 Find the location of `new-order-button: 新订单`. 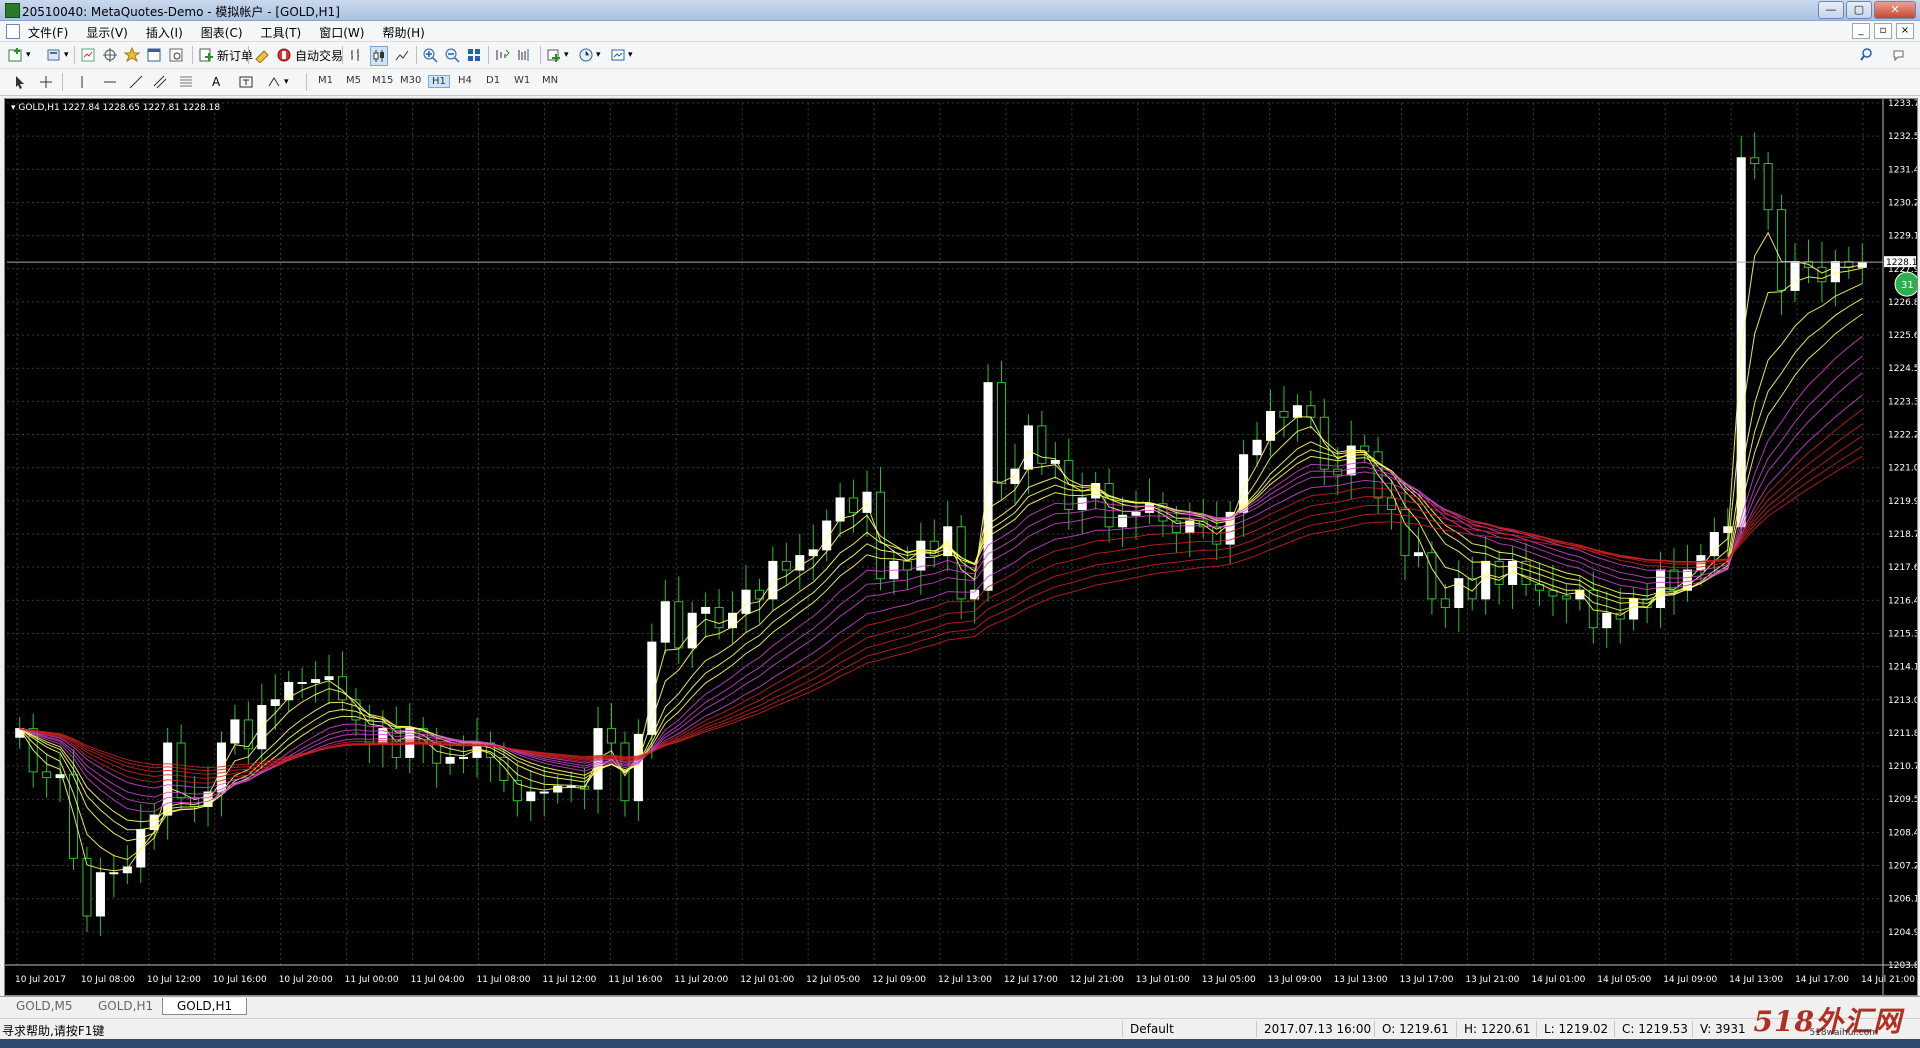

new-order-button: 新订单 is located at coordinates (225, 55).